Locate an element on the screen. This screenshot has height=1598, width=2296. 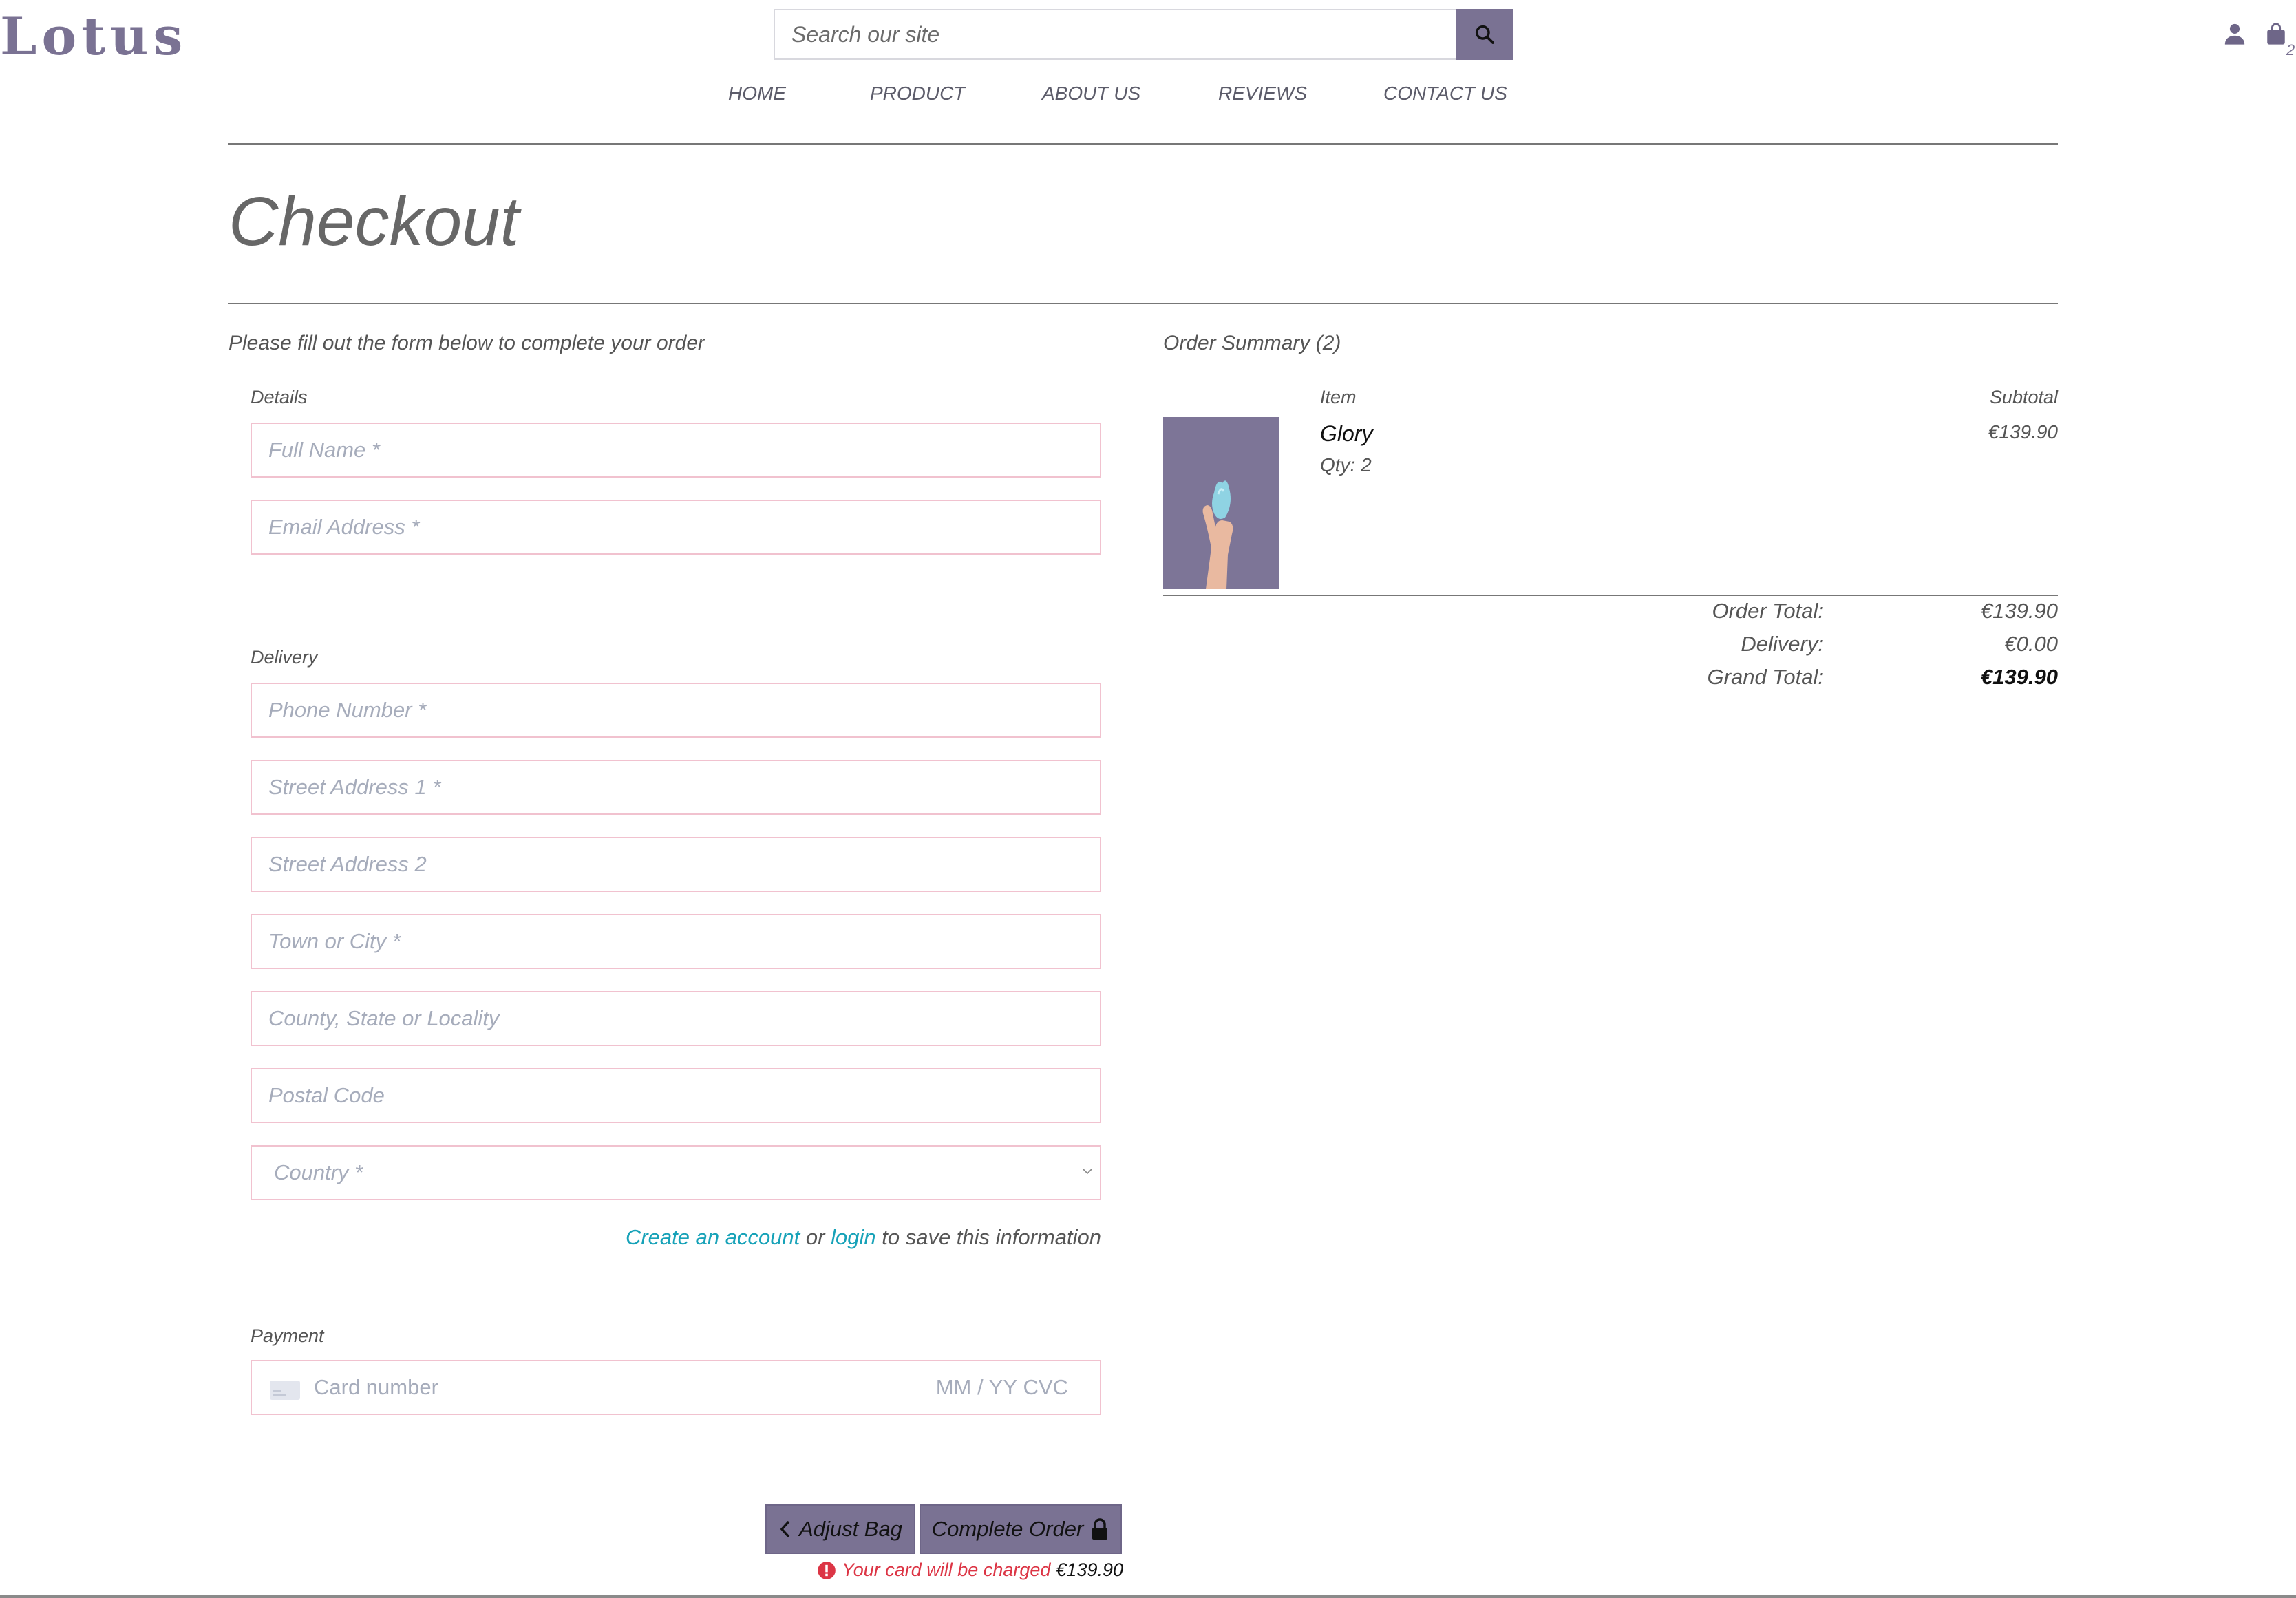
county-field is located at coordinates (676, 1018).